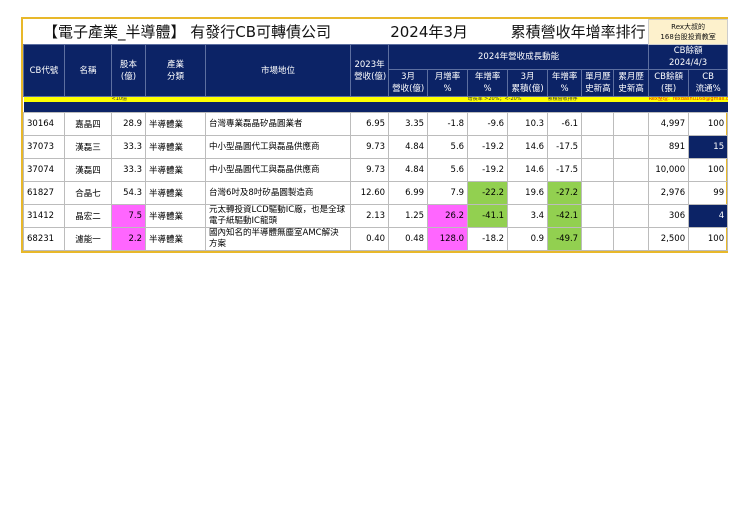 The width and height of the screenshot is (740, 523). What do you see at coordinates (688, 27) in the screenshot?
I see `badge-line1: Rex大叔的` at bounding box center [688, 27].